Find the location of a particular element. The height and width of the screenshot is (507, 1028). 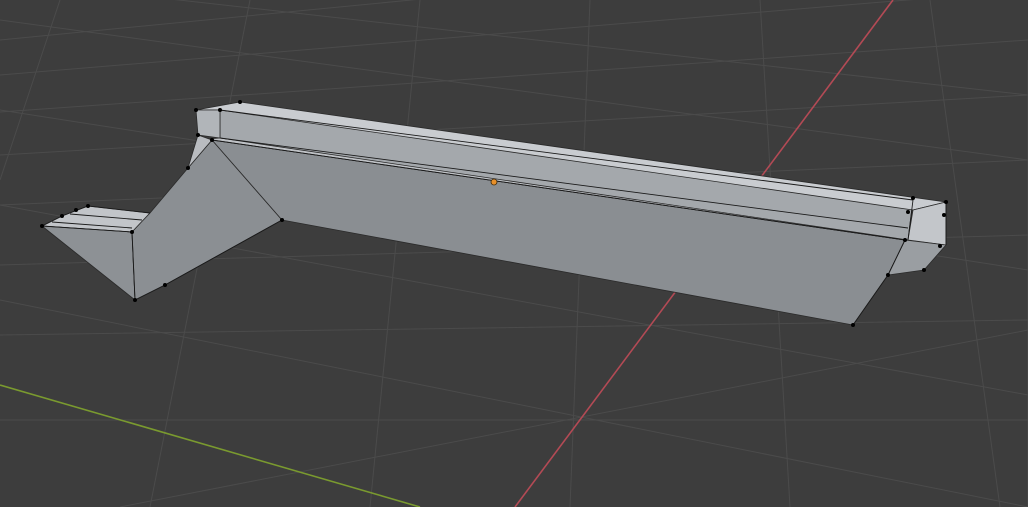

mesh-face-beam-left-cap is located at coordinates (208, 124).